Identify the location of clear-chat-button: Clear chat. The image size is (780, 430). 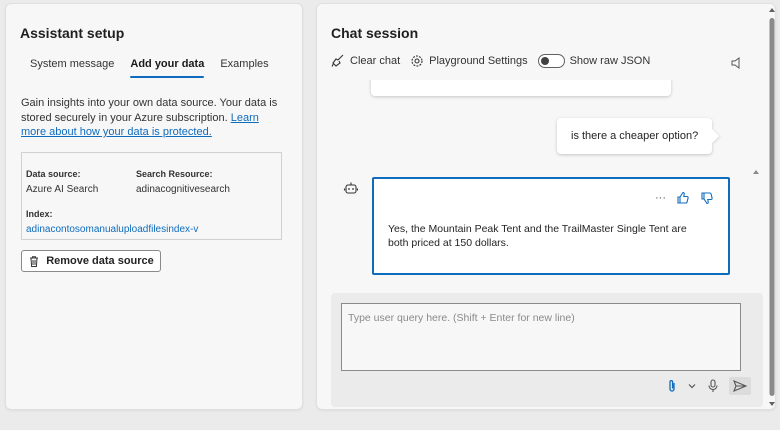
(365, 61).